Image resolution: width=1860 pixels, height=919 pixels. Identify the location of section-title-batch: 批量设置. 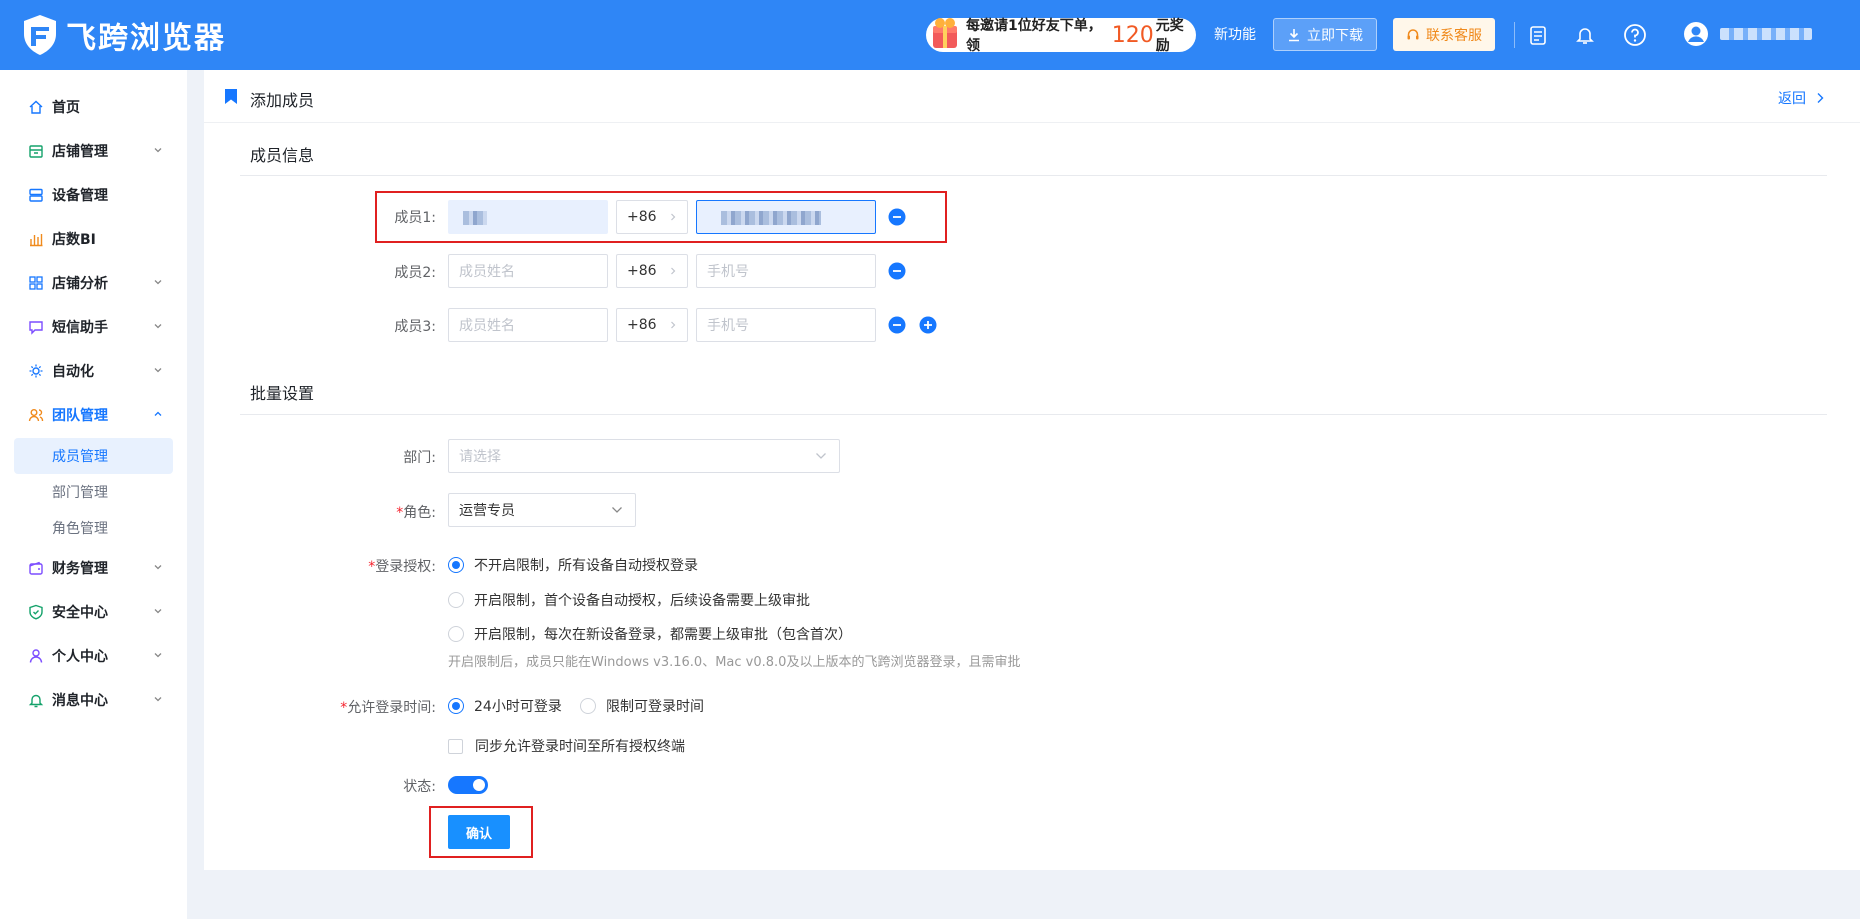
(282, 393).